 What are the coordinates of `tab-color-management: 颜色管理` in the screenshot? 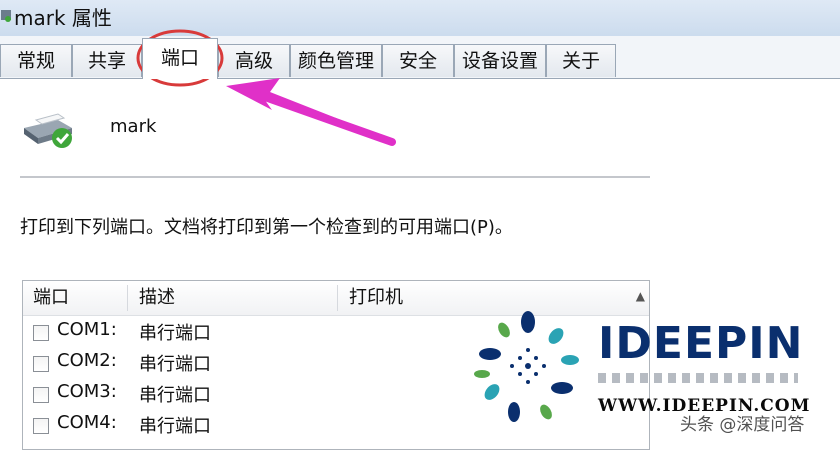 It's located at (336, 60).